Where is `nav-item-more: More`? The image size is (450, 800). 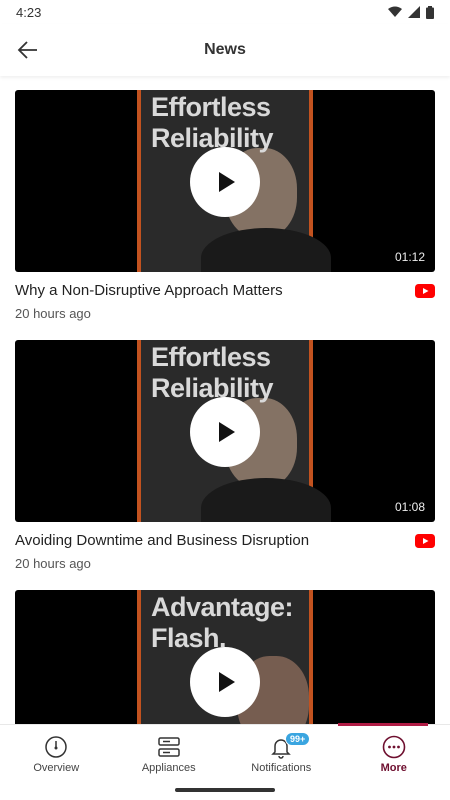 nav-item-more: More is located at coordinates (393, 761).